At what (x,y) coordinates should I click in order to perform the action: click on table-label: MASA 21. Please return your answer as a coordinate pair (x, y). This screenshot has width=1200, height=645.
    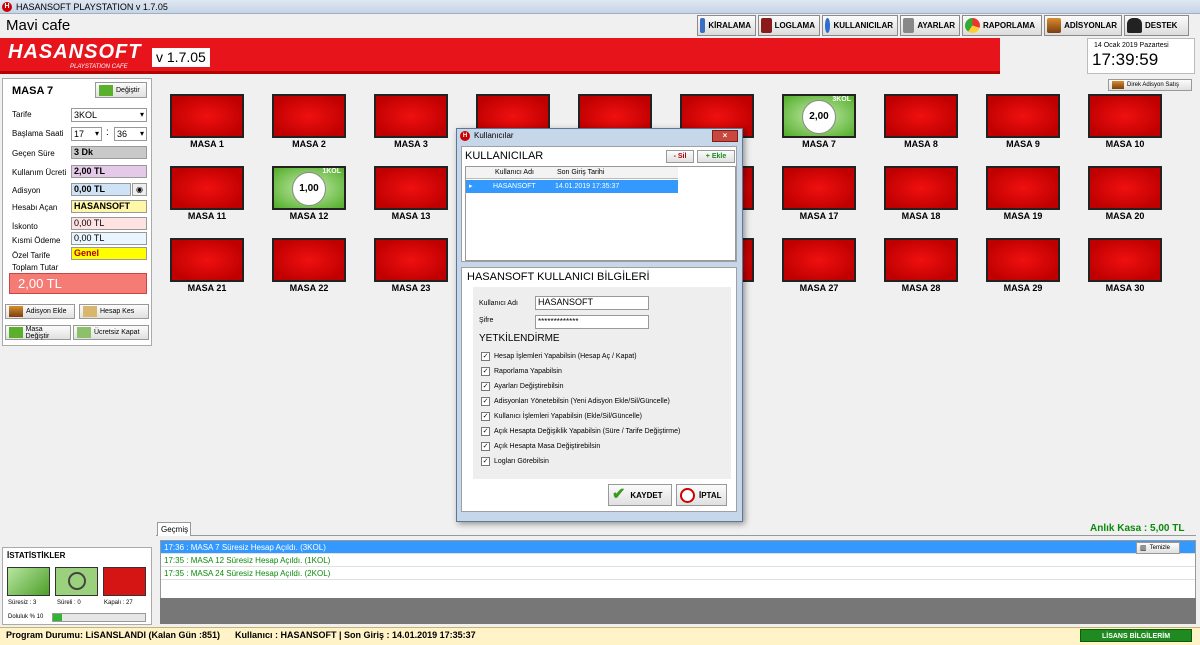
    Looking at the image, I should click on (207, 288).